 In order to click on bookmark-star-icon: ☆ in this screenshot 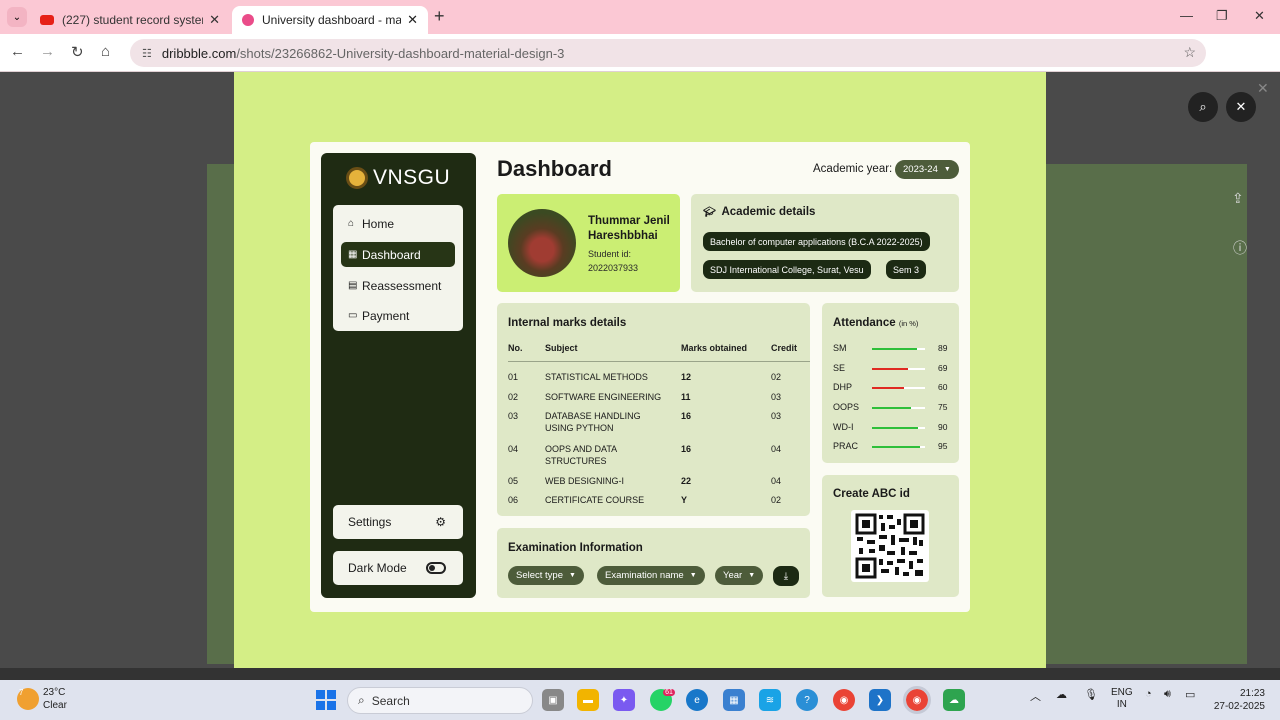, I will do `click(1189, 52)`.